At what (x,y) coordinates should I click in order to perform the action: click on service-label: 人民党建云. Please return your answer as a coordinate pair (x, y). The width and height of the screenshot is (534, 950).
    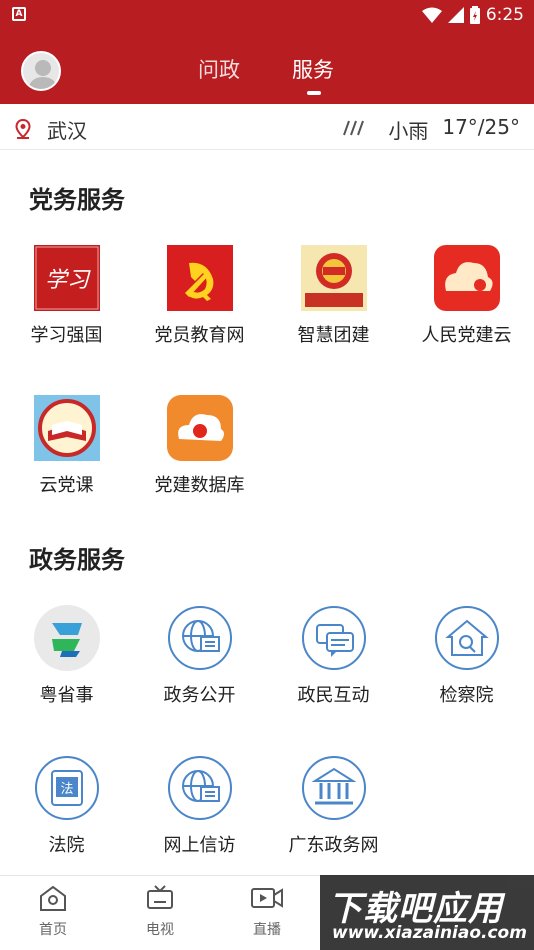
    Looking at the image, I should click on (466, 335).